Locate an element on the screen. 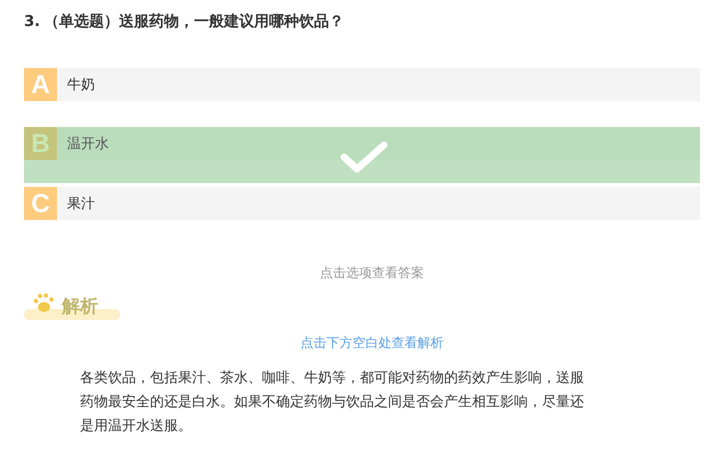  check-icon is located at coordinates (364, 157).